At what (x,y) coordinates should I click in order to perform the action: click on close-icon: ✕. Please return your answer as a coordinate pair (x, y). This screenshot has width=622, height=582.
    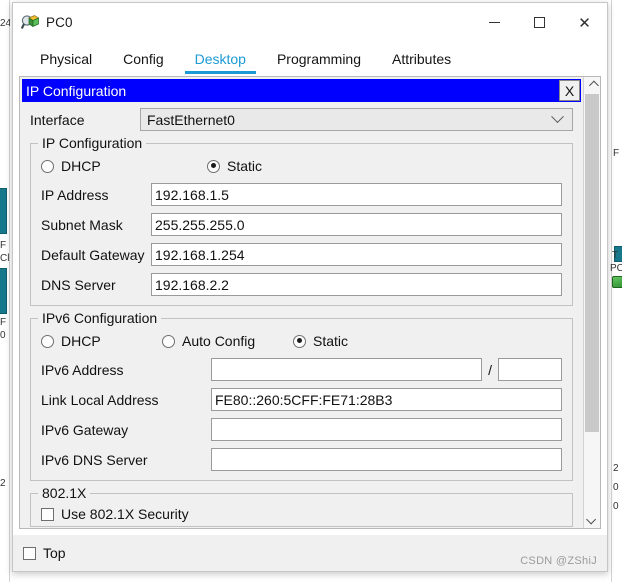
    Looking at the image, I should click on (584, 23).